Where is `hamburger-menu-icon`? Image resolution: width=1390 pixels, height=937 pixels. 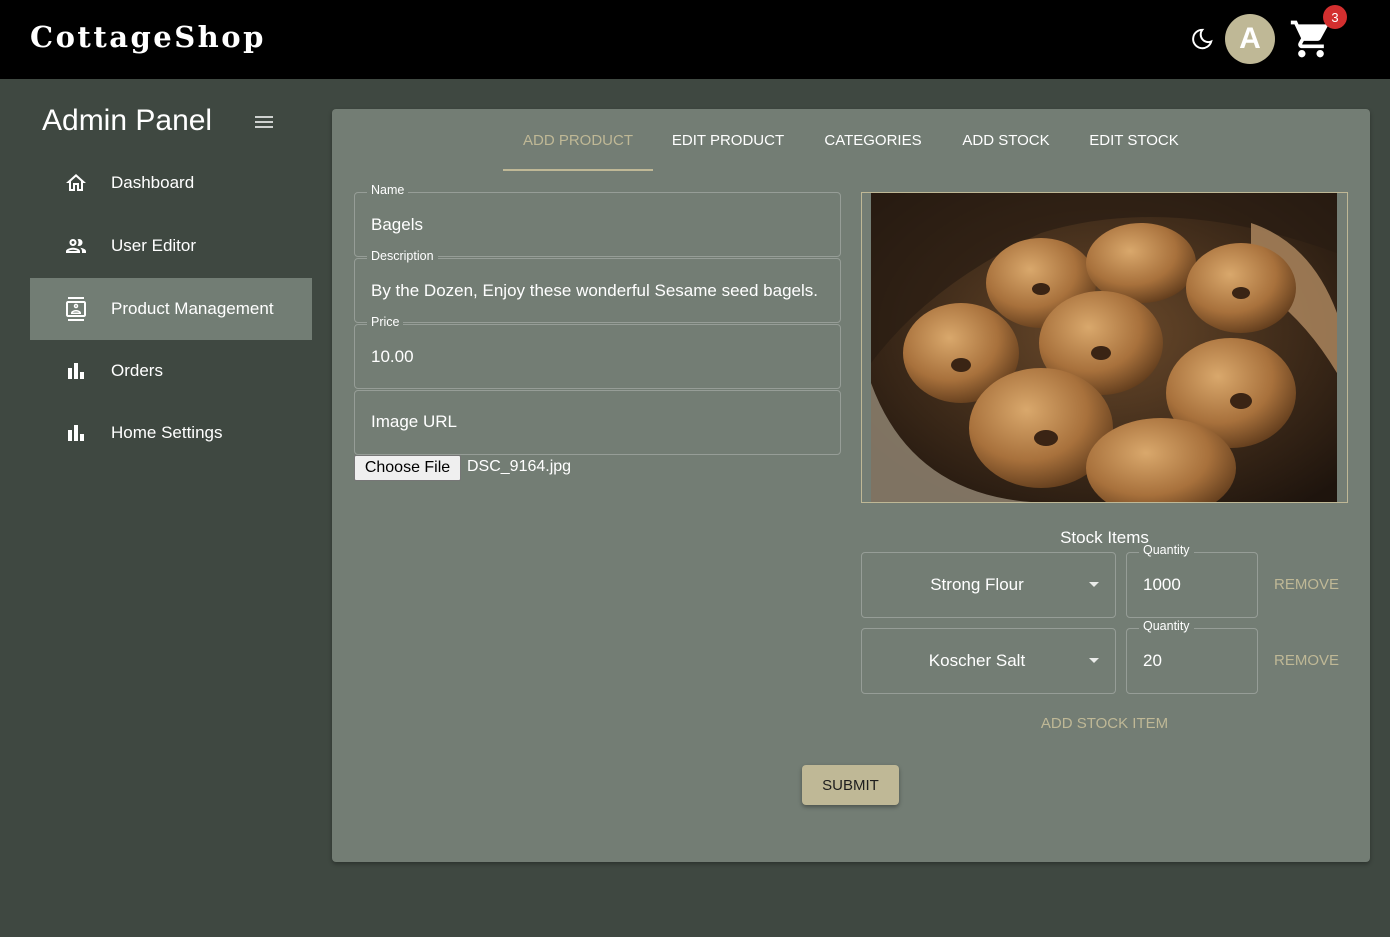 hamburger-menu-icon is located at coordinates (264, 122).